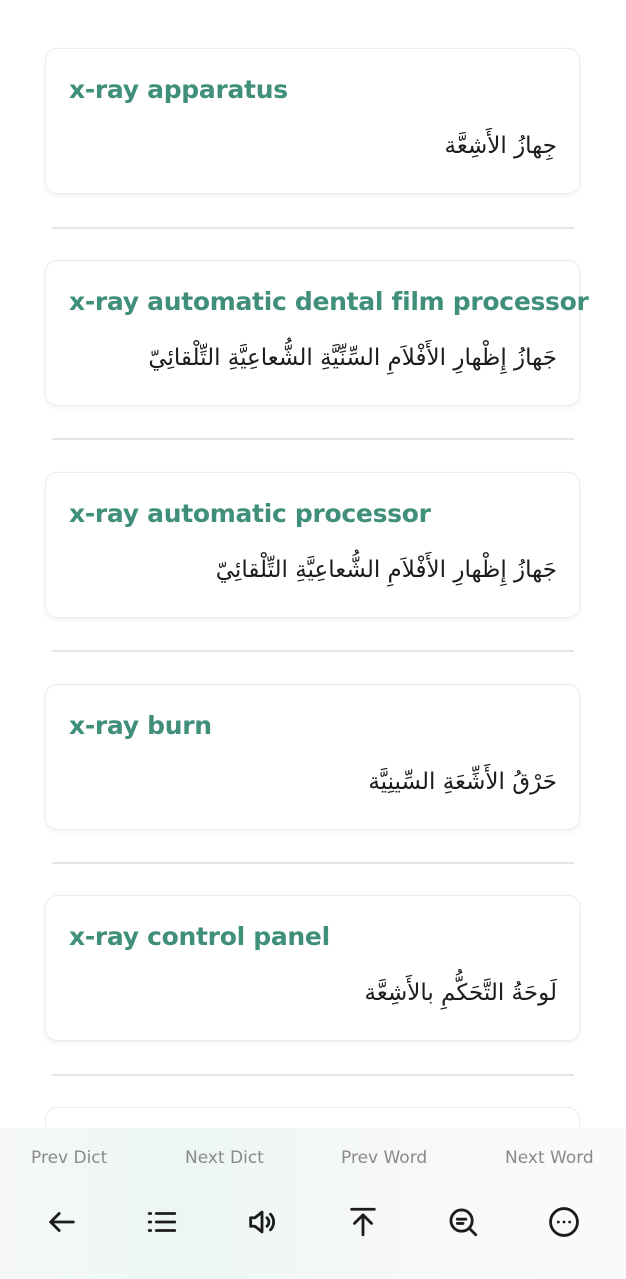 The width and height of the screenshot is (626, 1279). I want to click on back-button, so click(62, 1222).